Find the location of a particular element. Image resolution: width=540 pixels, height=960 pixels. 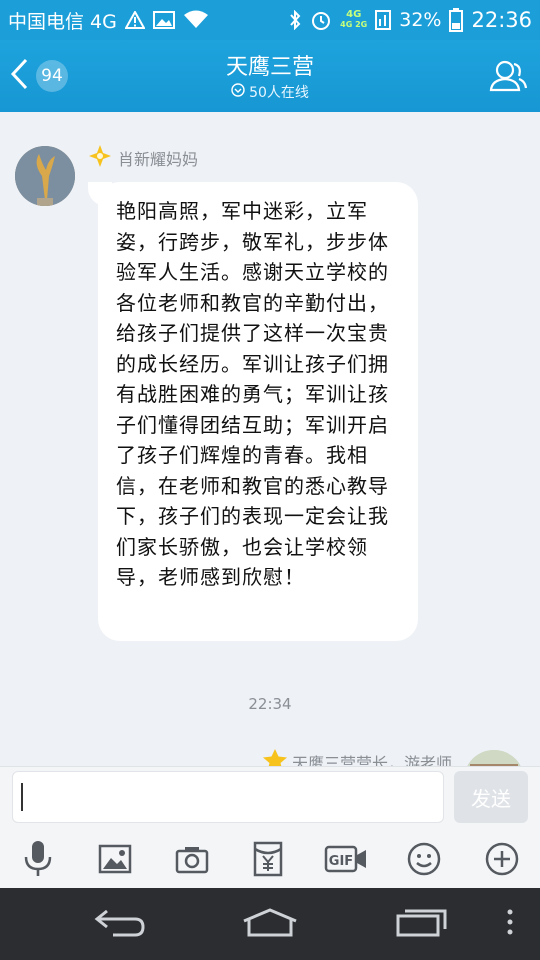

online-count: 50人在线 is located at coordinates (279, 93).